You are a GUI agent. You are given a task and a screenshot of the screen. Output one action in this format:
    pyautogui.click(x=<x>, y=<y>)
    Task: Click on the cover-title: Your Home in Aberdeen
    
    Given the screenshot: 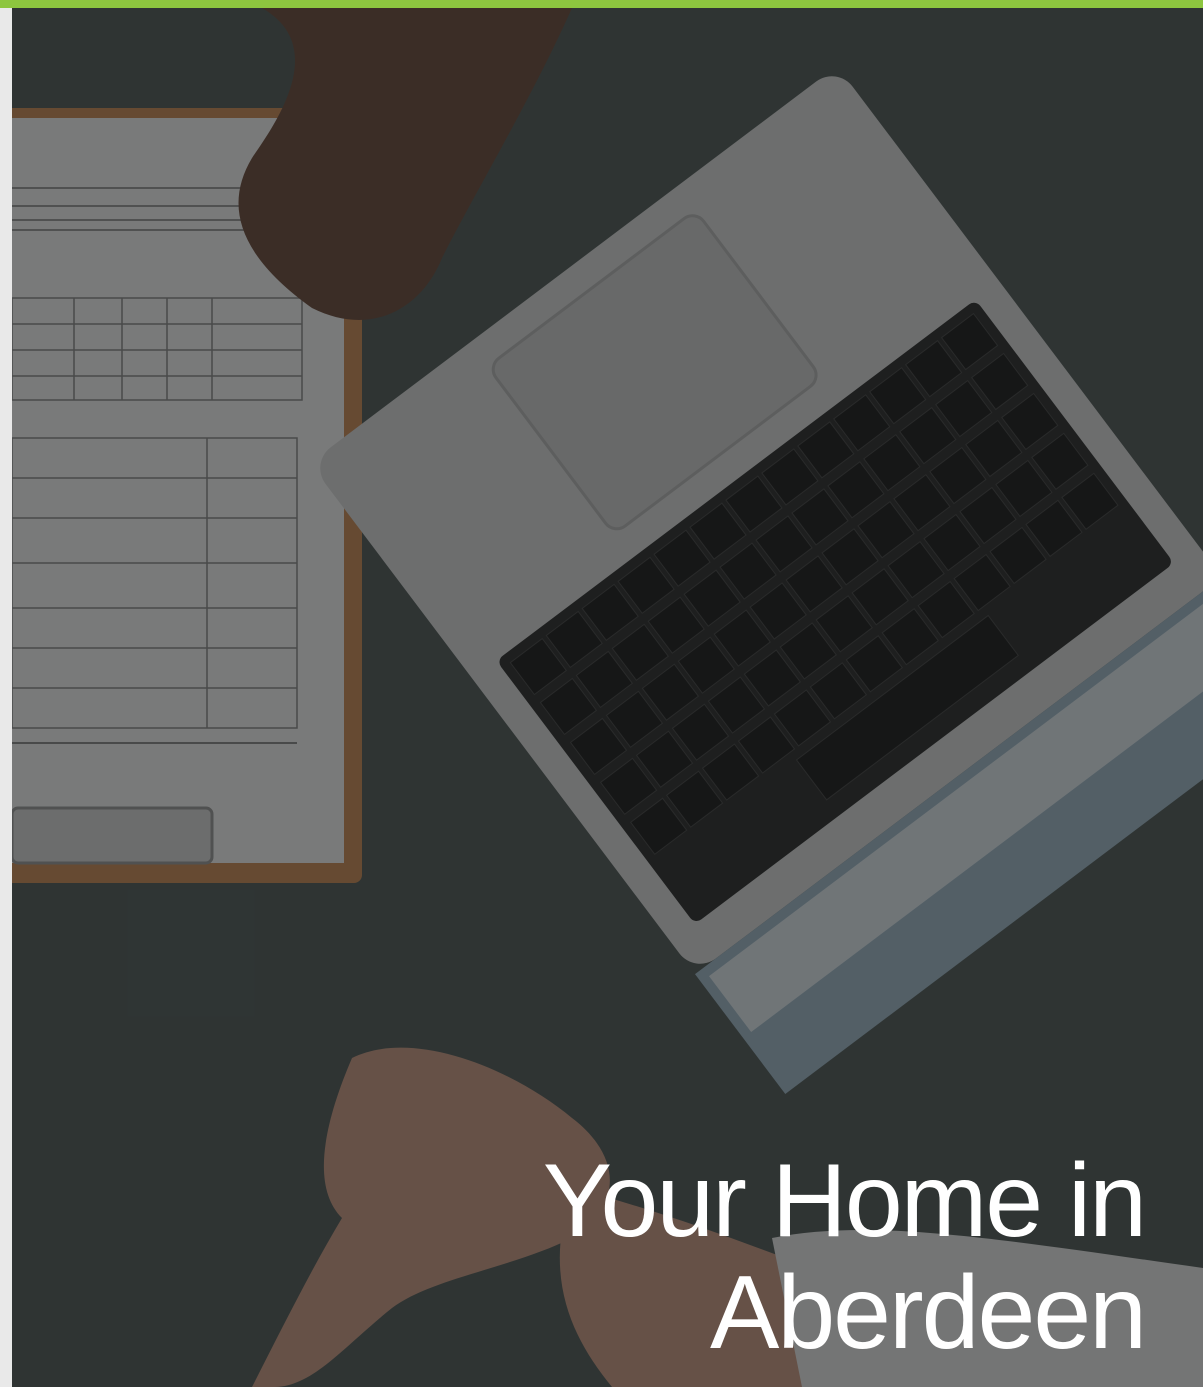 What is the action you would take?
    pyautogui.click(x=766, y=1257)
    